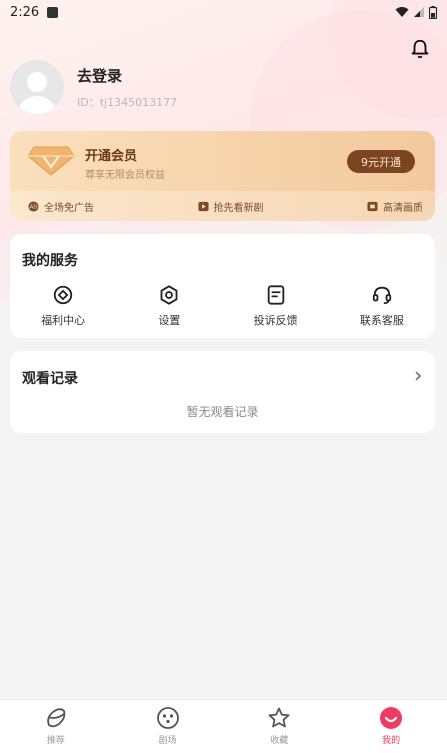  Describe the element at coordinates (222, 412) in the screenshot. I see `history-empty-text: 暂无观看记录` at that location.